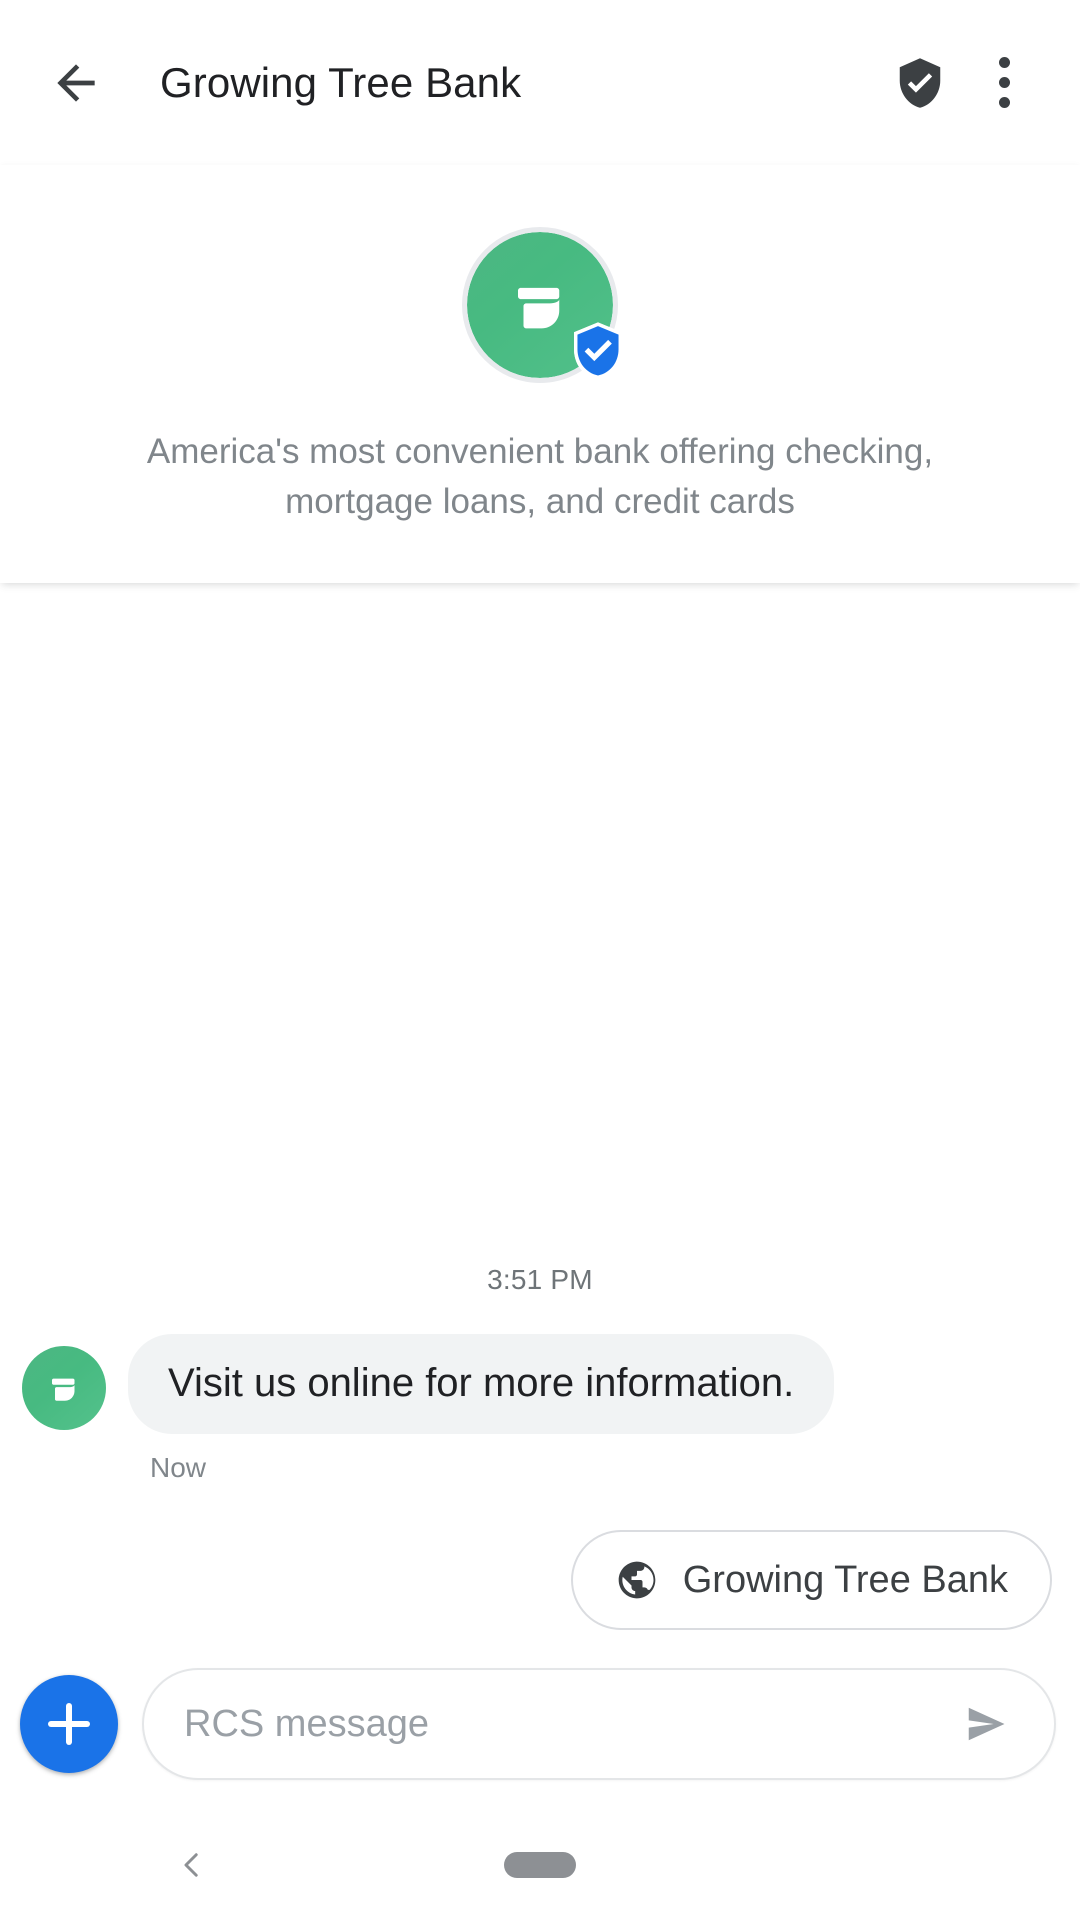 This screenshot has width=1080, height=1920. I want to click on back-button, so click(76, 83).